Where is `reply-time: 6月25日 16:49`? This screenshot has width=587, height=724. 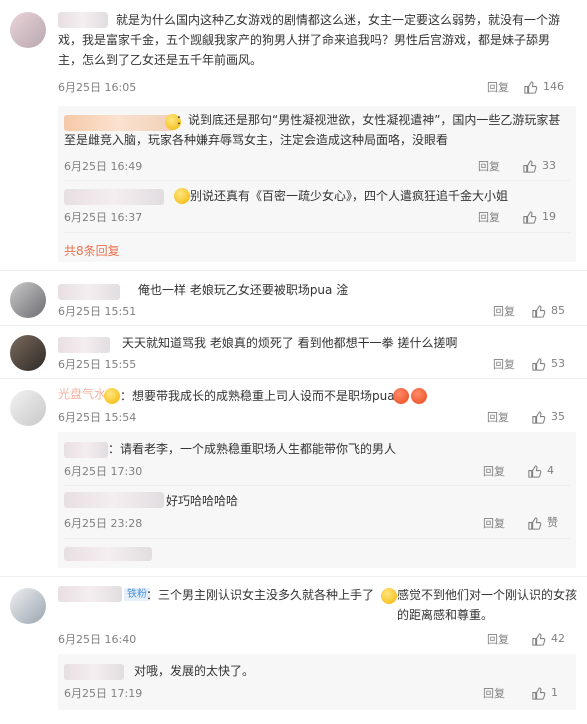
reply-time: 6月25日 16:49 is located at coordinates (103, 166).